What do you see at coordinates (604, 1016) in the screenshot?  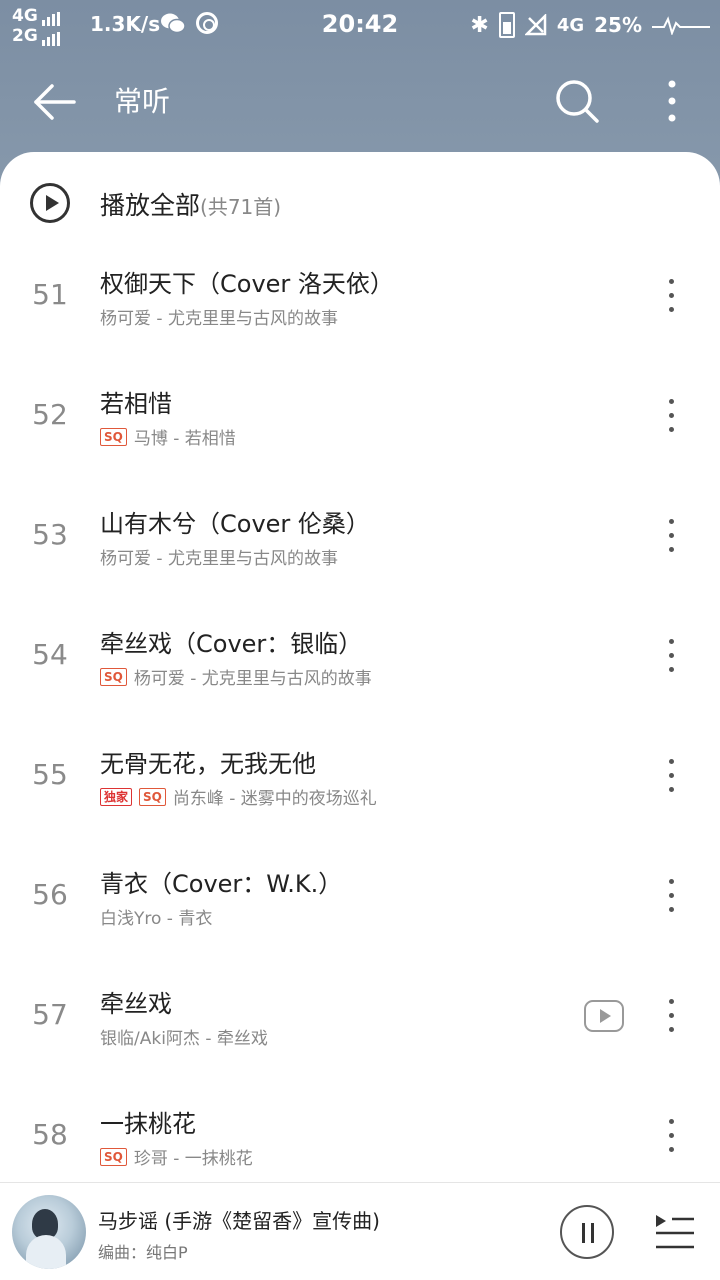 I see `mv-play-icon` at bounding box center [604, 1016].